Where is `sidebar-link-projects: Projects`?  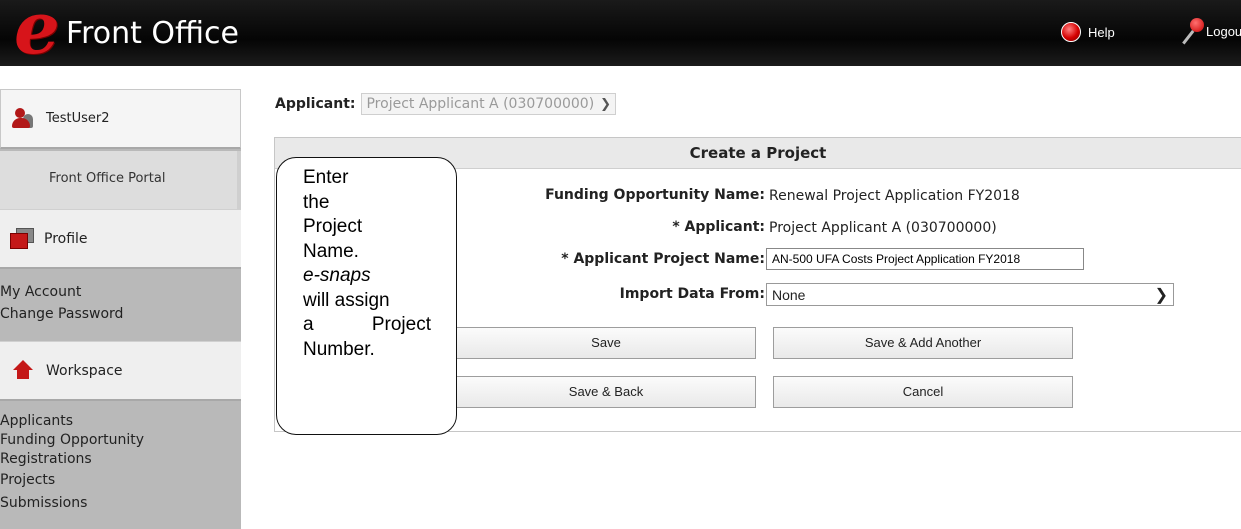 sidebar-link-projects: Projects is located at coordinates (72, 480).